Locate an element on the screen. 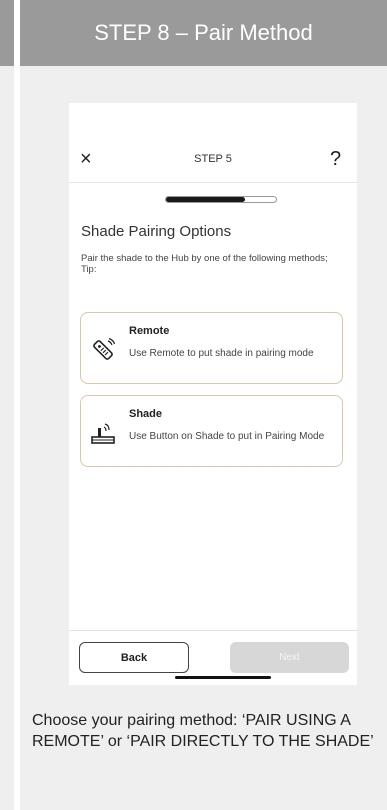  option-remote-description: Use Remote to put shade in pairing mode is located at coordinates (221, 353).